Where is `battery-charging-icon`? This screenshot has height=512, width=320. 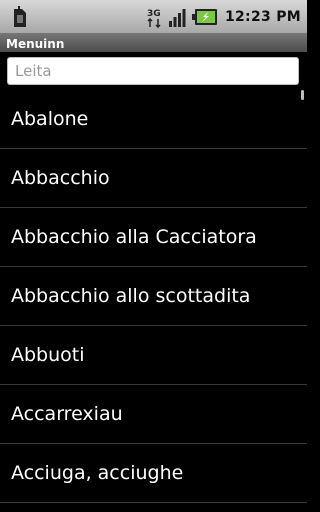 battery-charging-icon is located at coordinates (204, 16).